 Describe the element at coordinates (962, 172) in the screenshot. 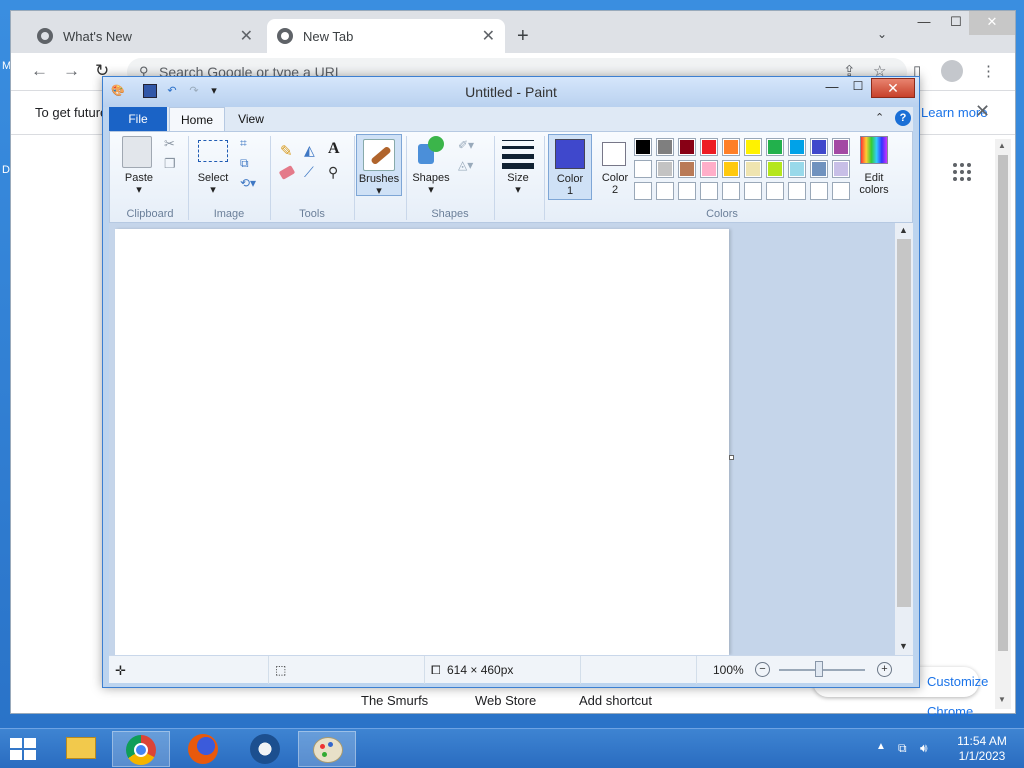

I see `google-apps-icon` at that location.